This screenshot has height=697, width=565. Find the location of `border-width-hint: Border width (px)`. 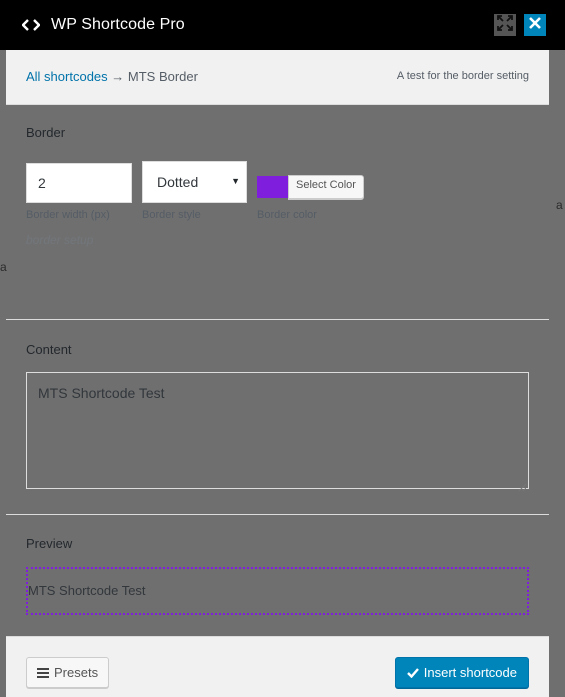

border-width-hint: Border width (px) is located at coordinates (68, 215).